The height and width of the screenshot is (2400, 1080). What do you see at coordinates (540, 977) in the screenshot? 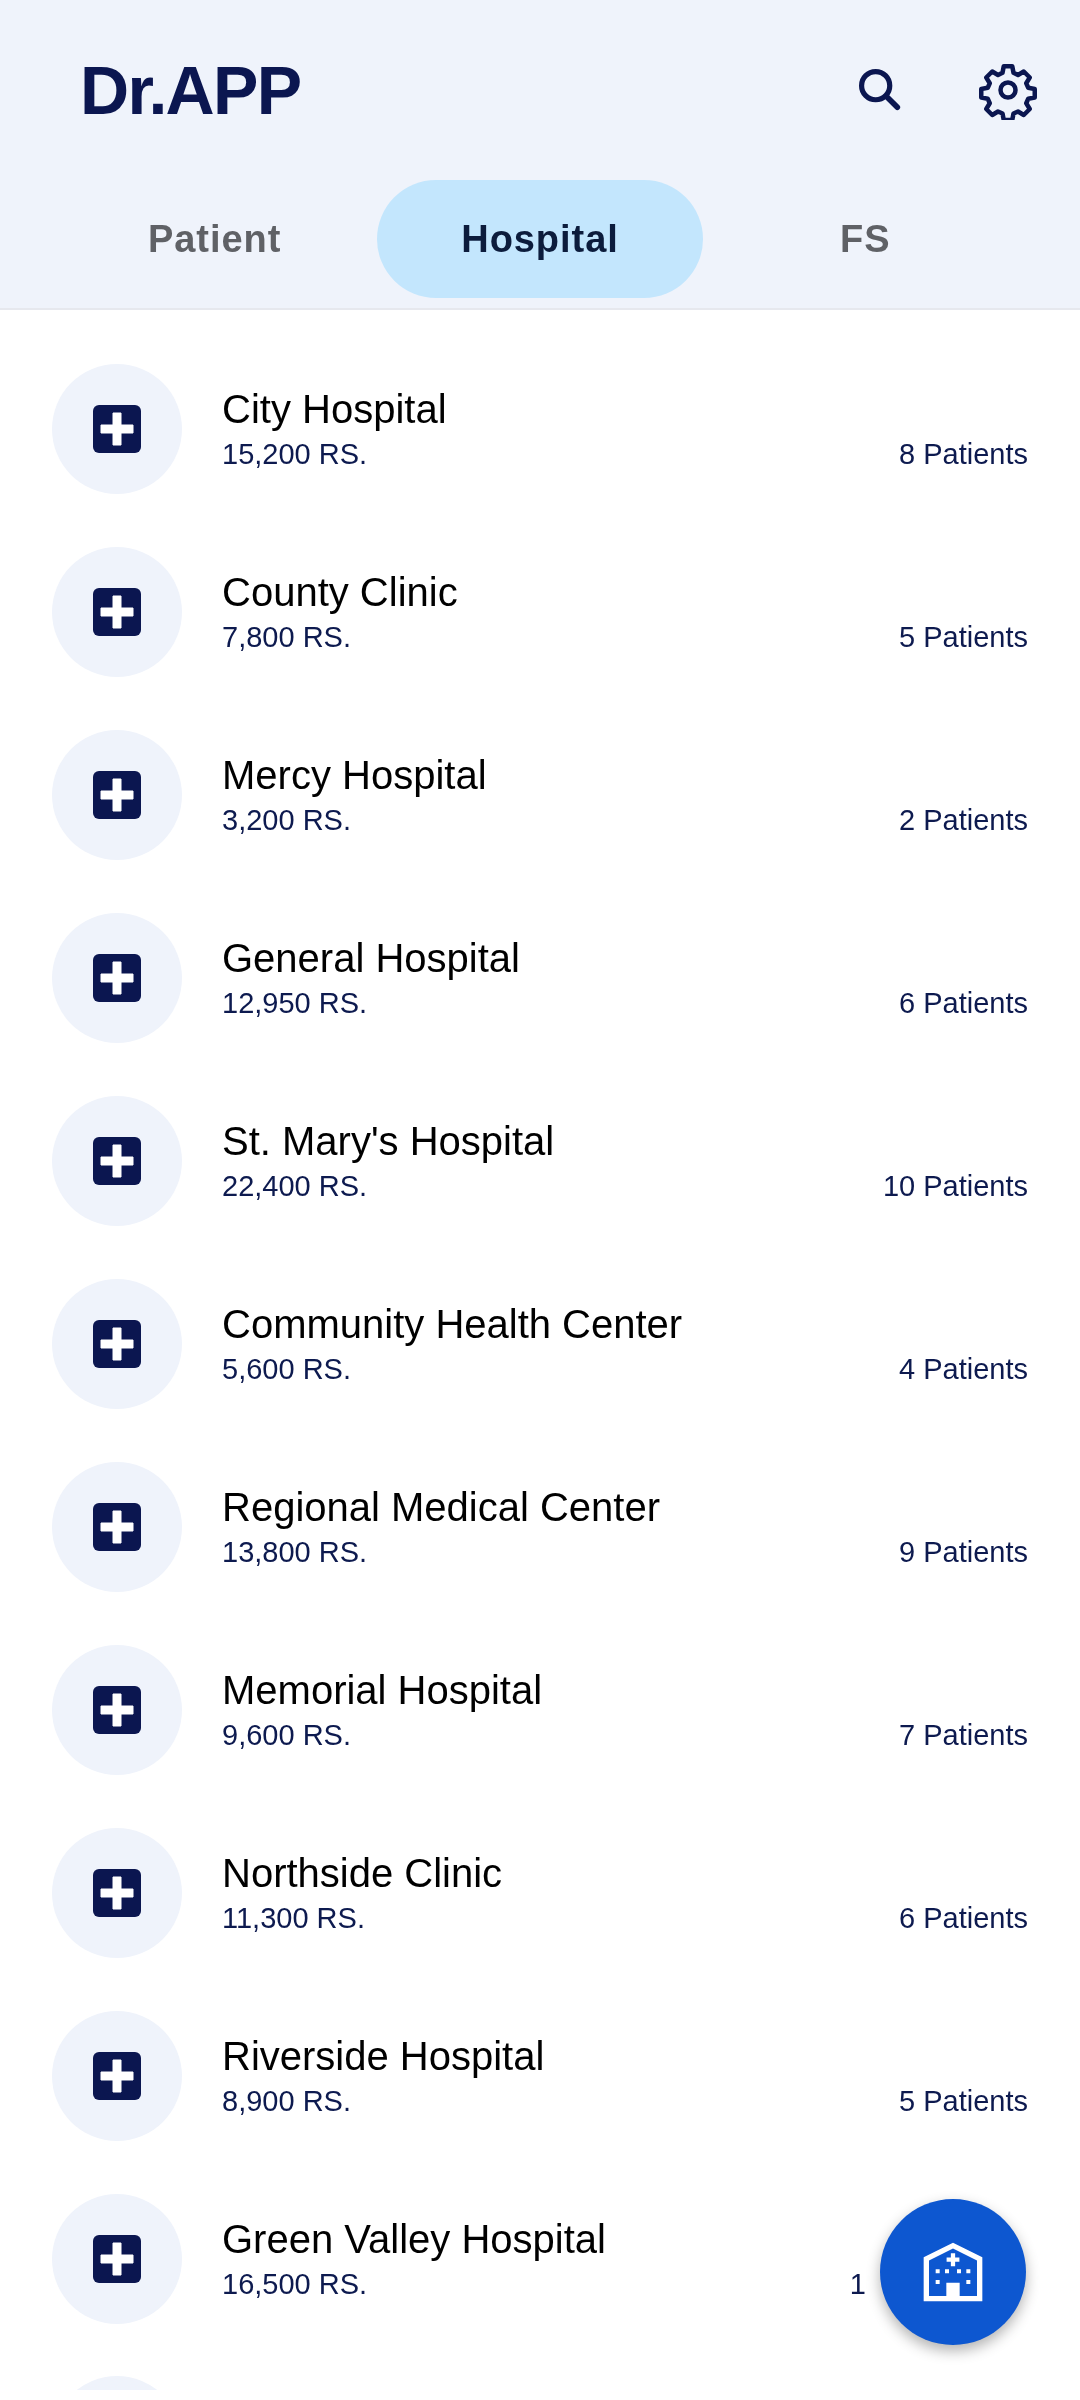
I see `hospital-row: General Hospital 12,950 RS. 6 Patients` at bounding box center [540, 977].